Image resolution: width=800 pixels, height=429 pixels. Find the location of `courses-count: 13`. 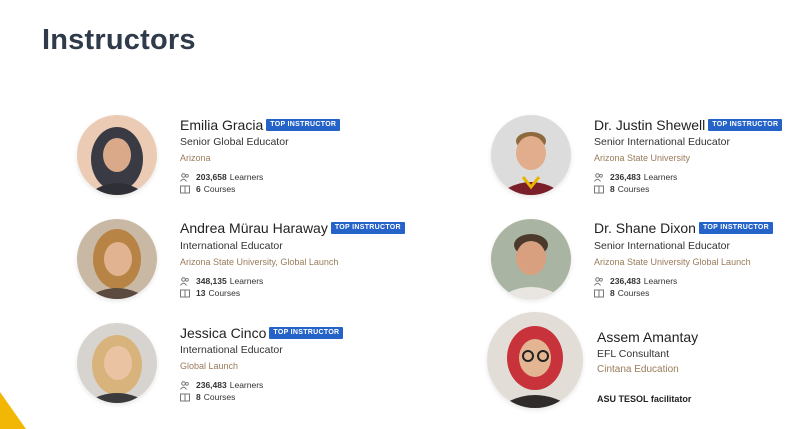

courses-count: 13 is located at coordinates (201, 293).